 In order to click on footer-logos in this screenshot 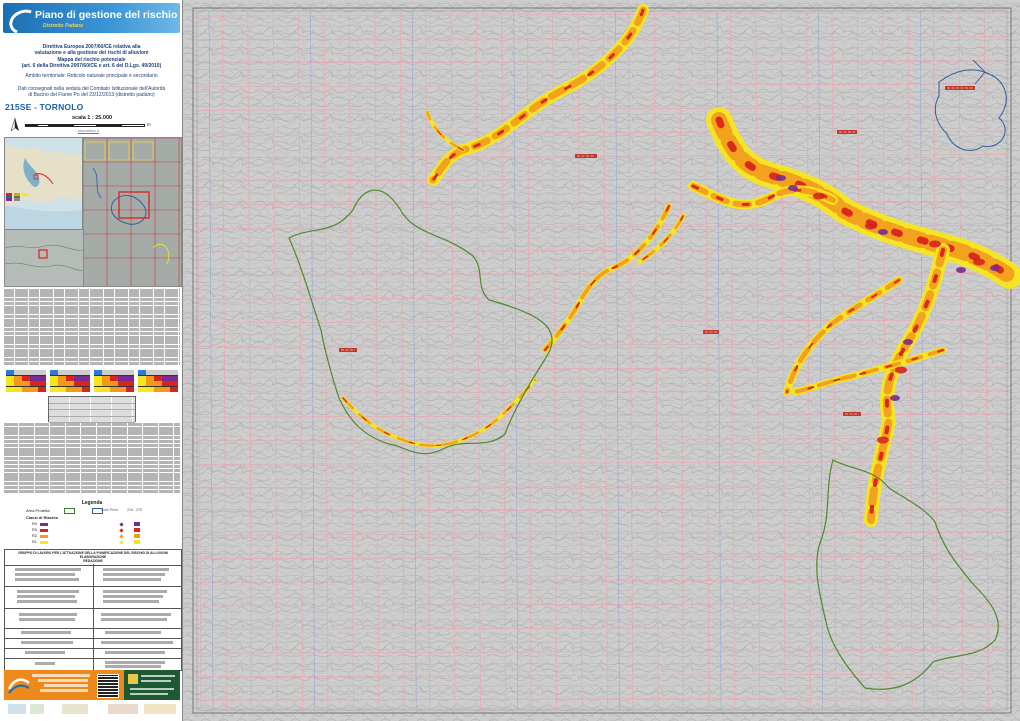, I will do `click(92, 694)`.